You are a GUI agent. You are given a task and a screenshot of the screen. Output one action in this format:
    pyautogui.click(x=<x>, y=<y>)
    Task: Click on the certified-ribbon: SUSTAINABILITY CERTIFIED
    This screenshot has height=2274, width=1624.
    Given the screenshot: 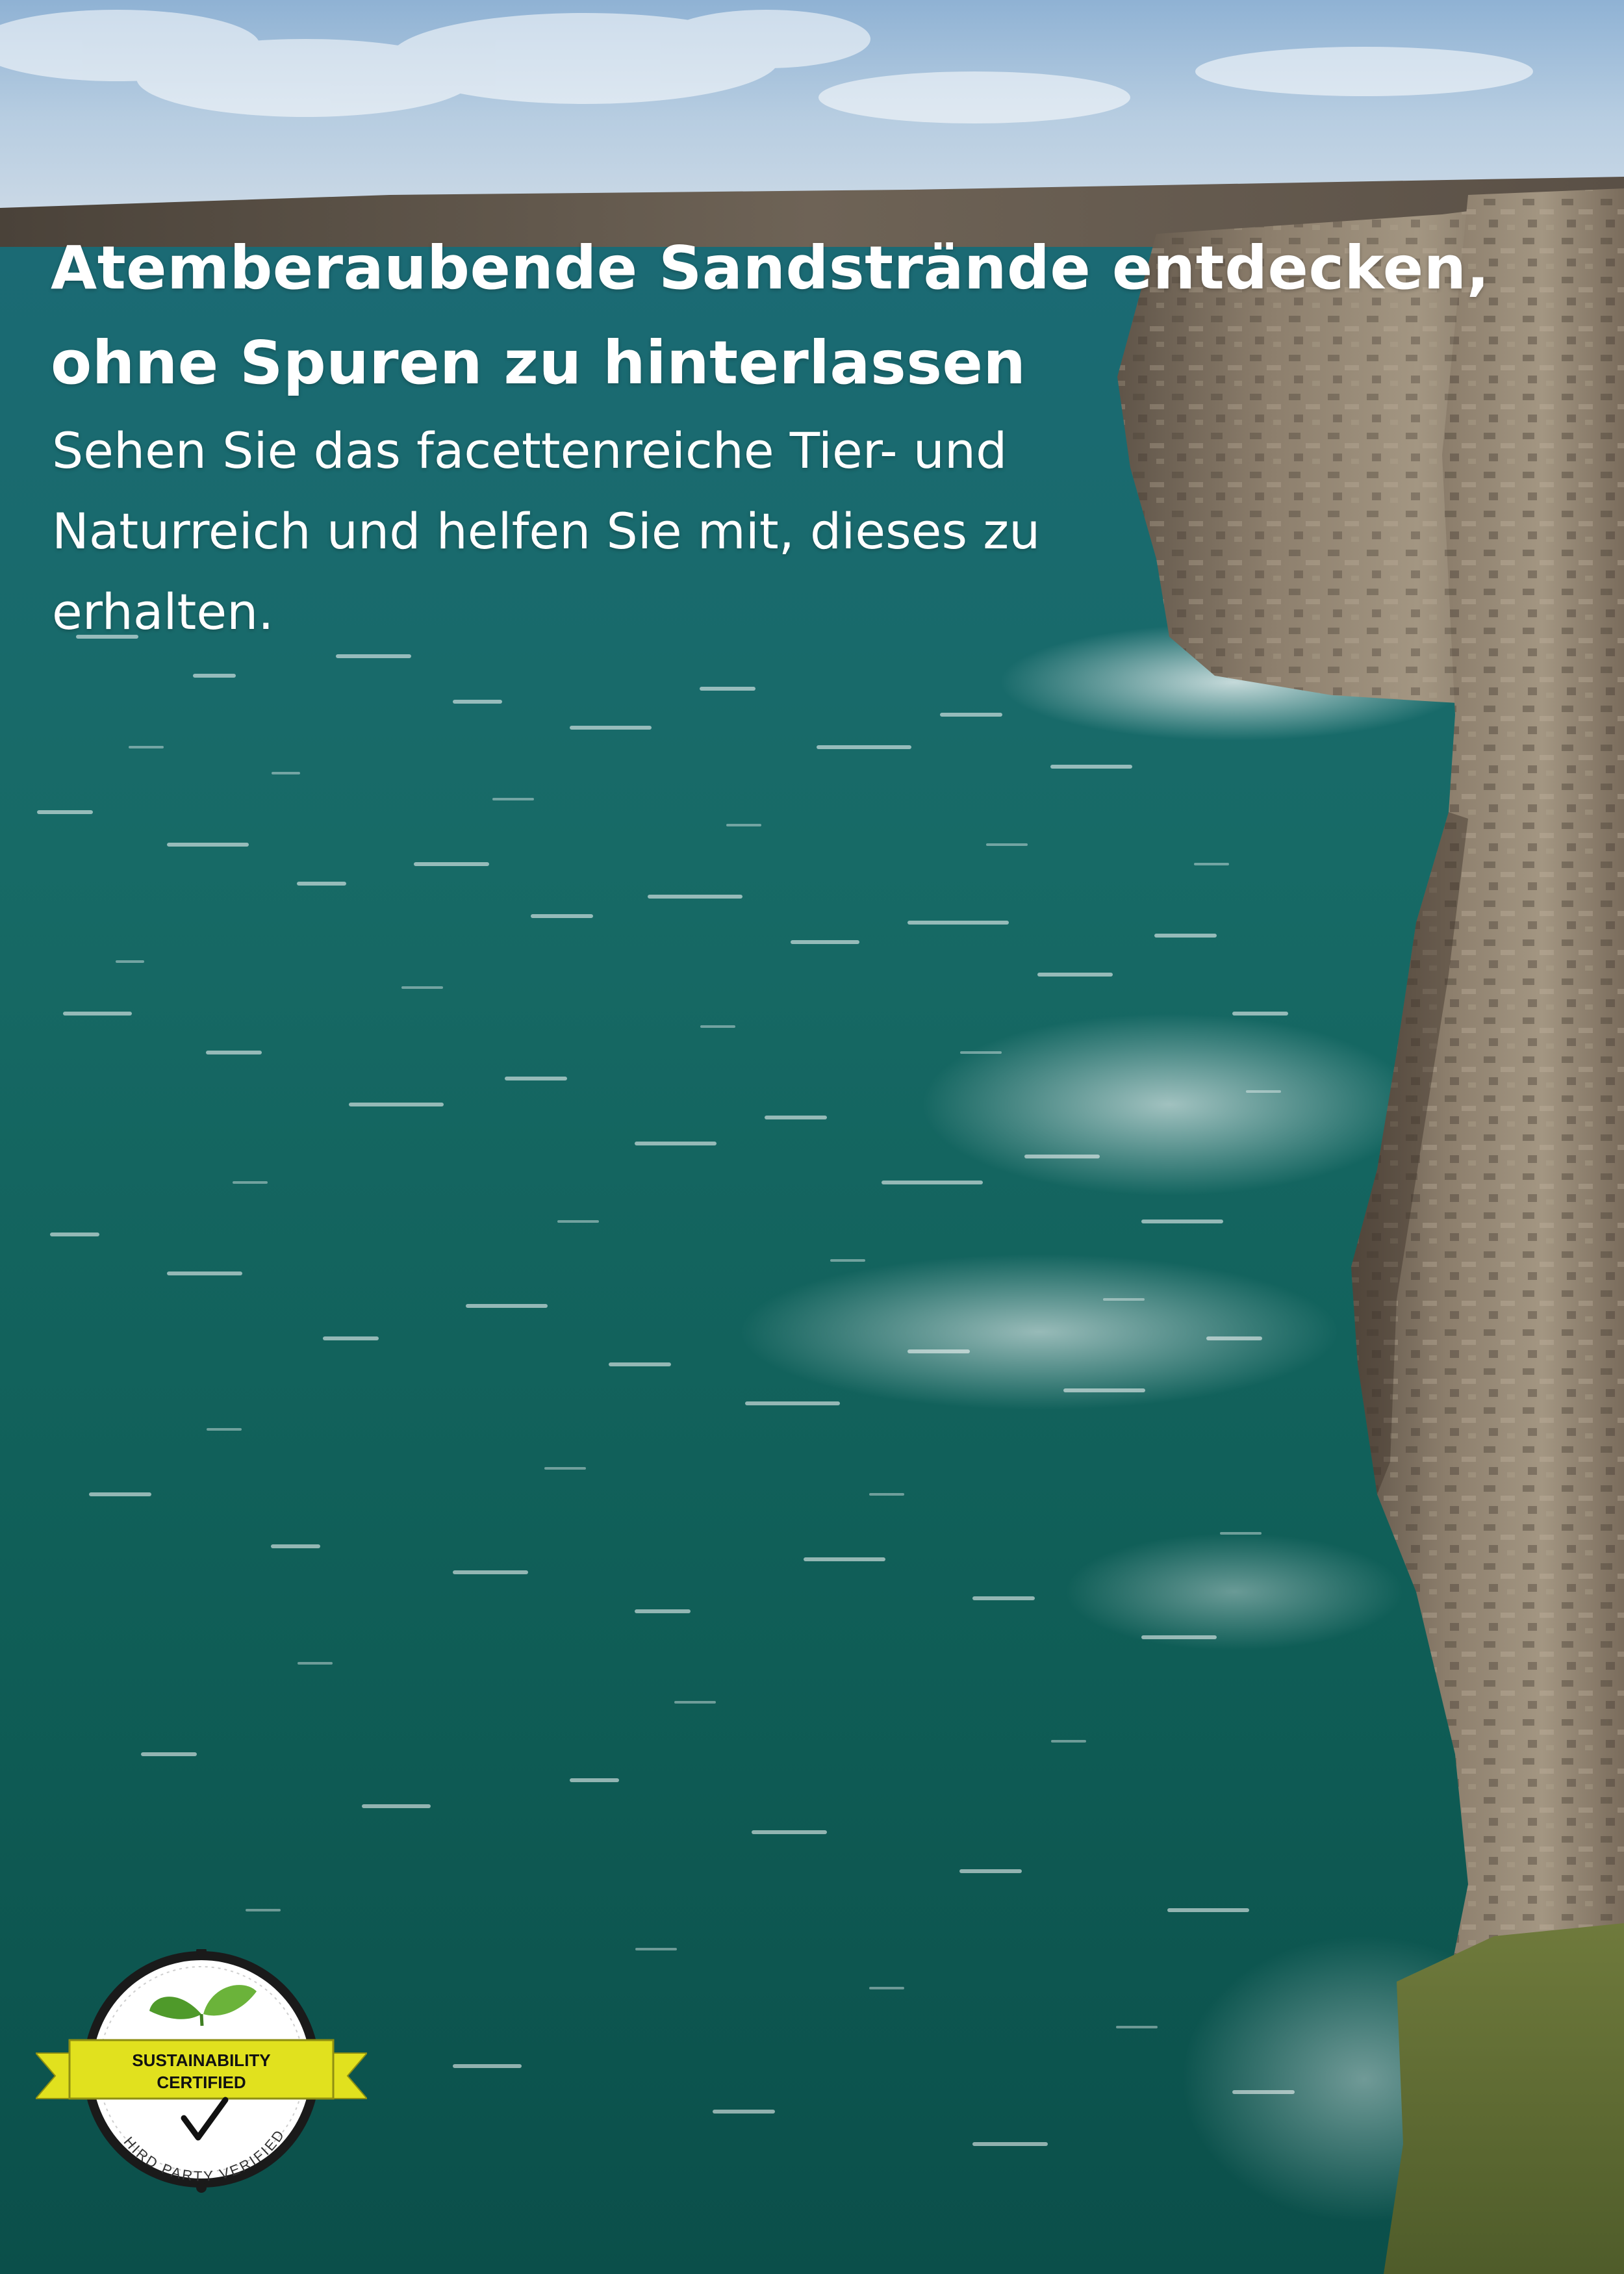 What is the action you would take?
    pyautogui.click(x=201, y=2069)
    